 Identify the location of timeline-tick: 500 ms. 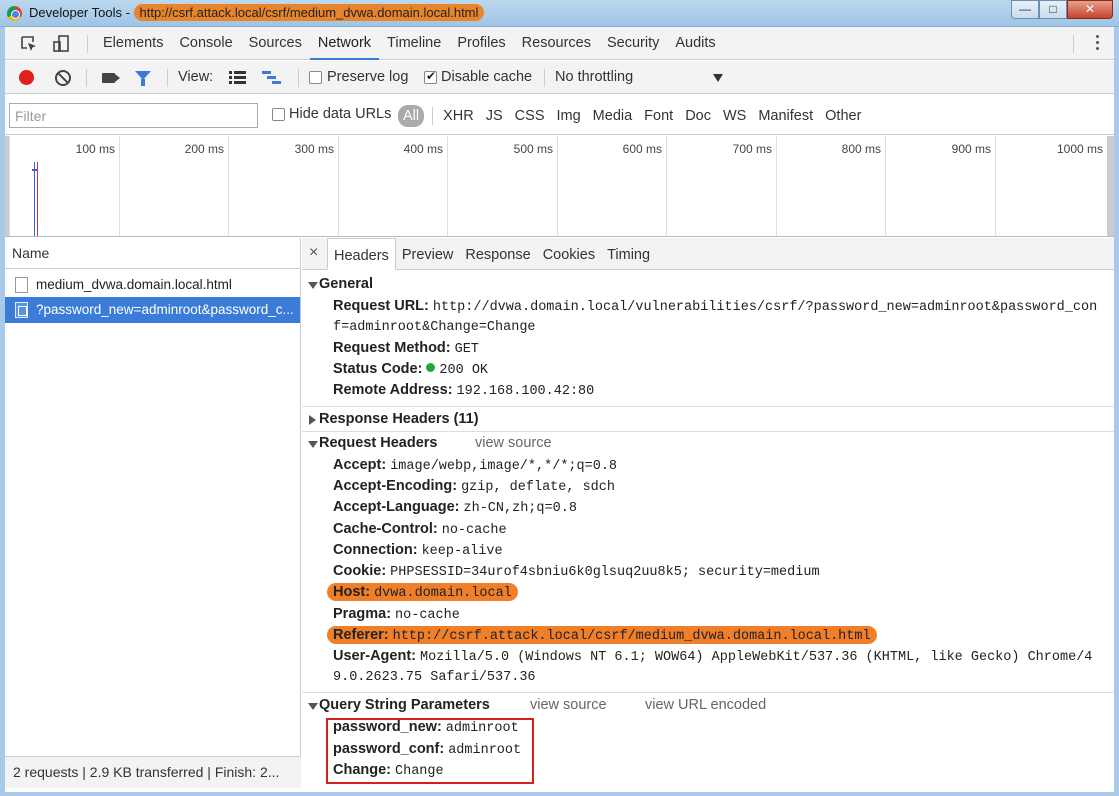
(502, 186).